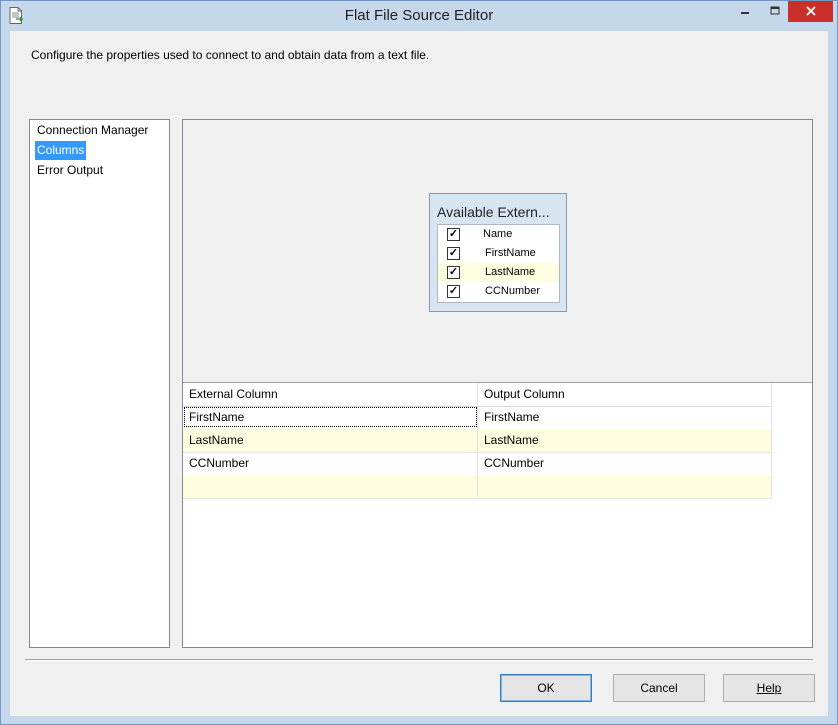  I want to click on minimize-icon, so click(745, 12).